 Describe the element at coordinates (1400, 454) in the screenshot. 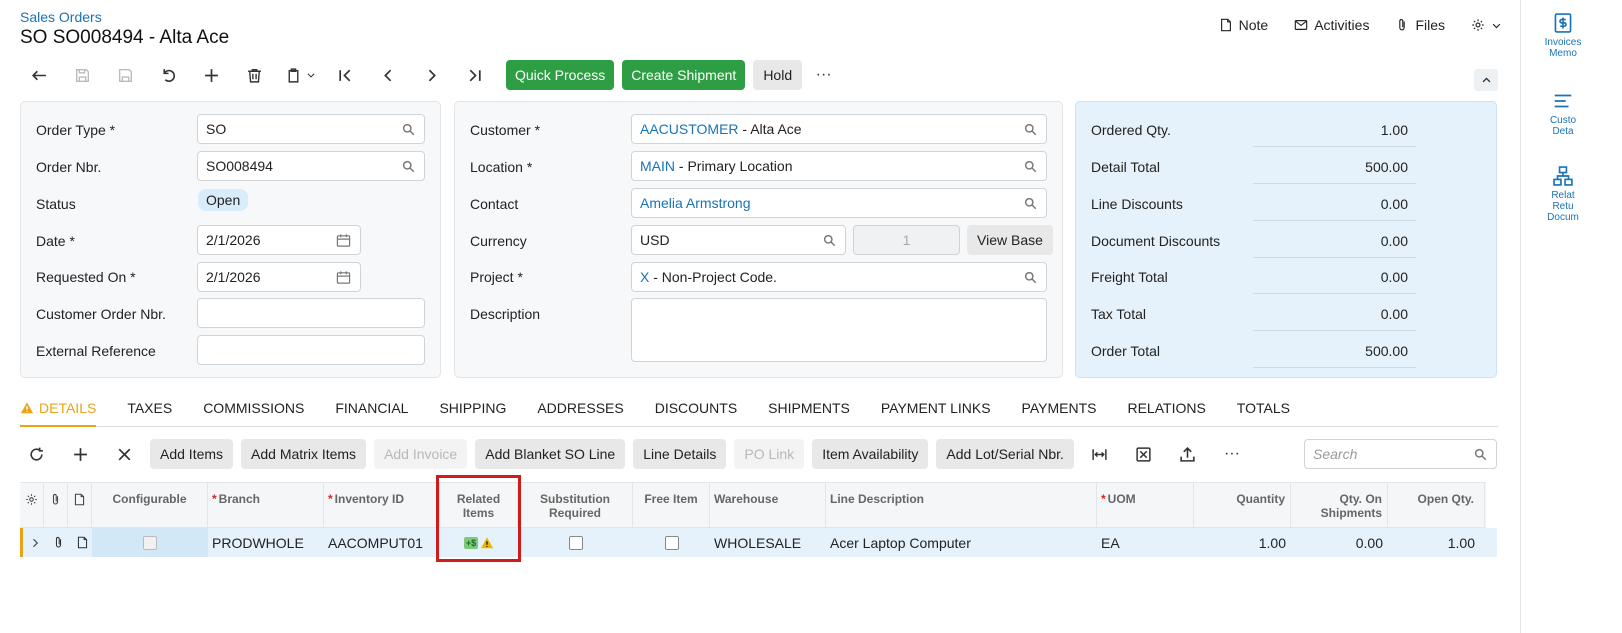

I see `grid-search-input: Search` at that location.